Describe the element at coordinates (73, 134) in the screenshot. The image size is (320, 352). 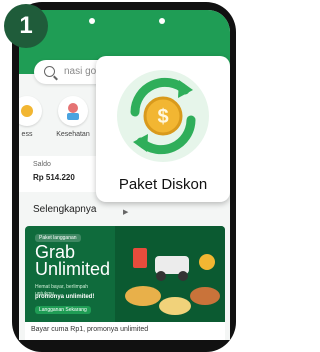
I see `service-label: Kesehatan` at that location.